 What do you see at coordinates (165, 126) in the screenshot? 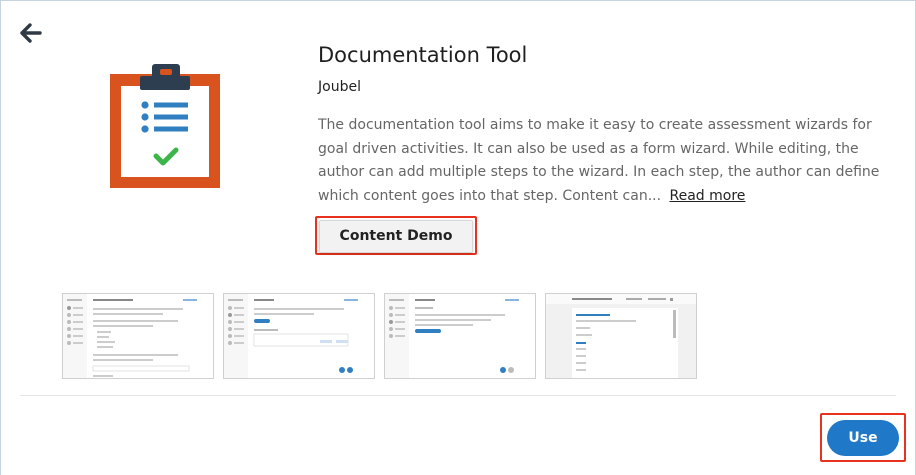
I see `clipboard-checklist-icon` at bounding box center [165, 126].